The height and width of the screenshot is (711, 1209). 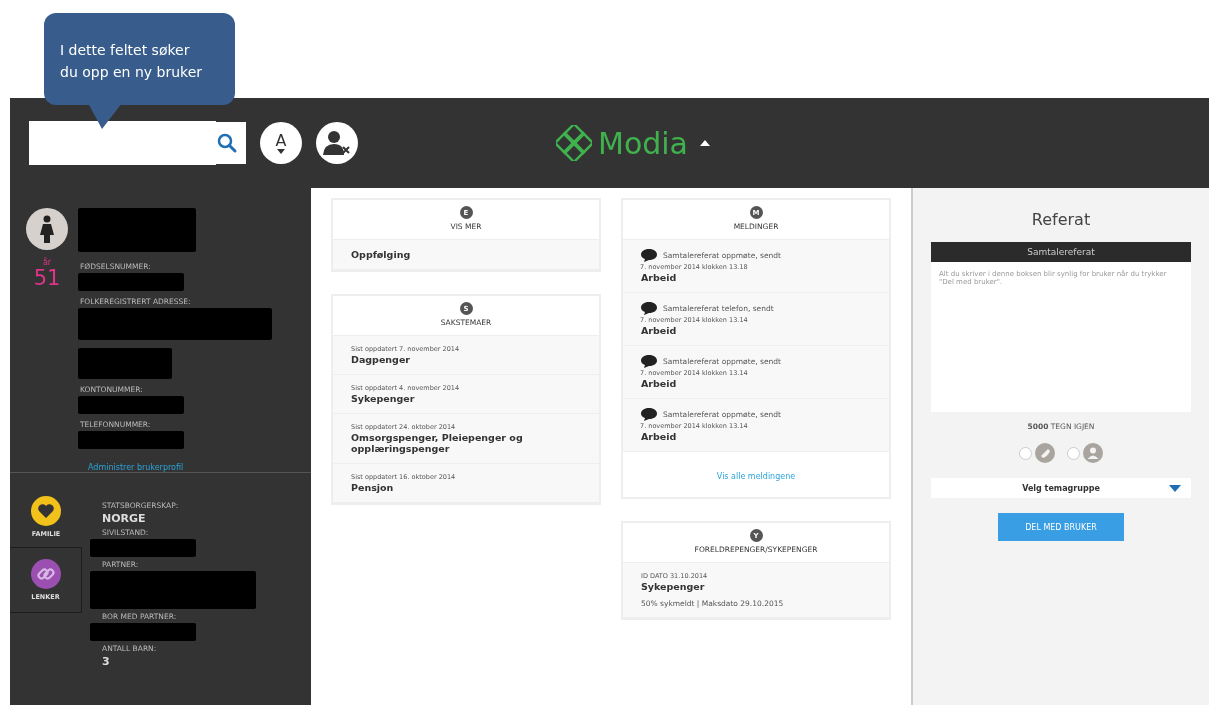 I want to click on list-item: Oppfølging, so click(x=466, y=255).